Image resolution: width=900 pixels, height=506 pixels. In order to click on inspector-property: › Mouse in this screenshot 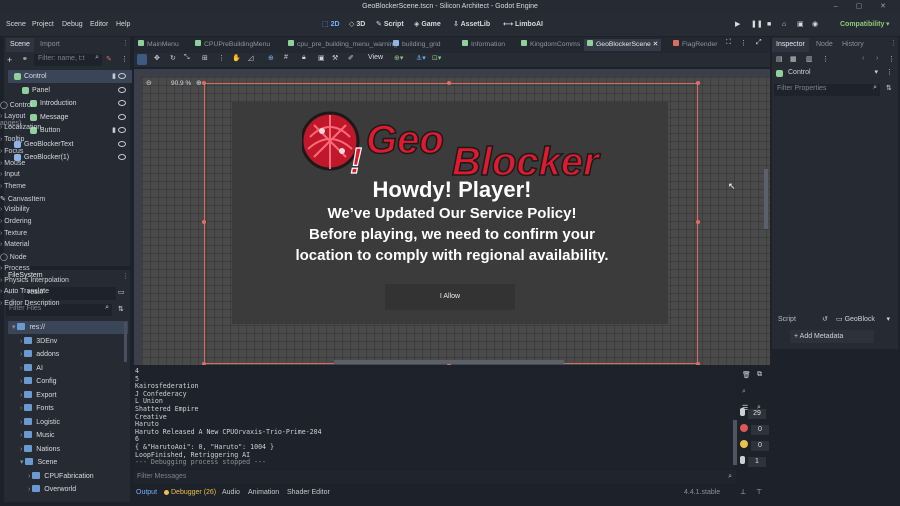, I will do `click(12, 163)`.